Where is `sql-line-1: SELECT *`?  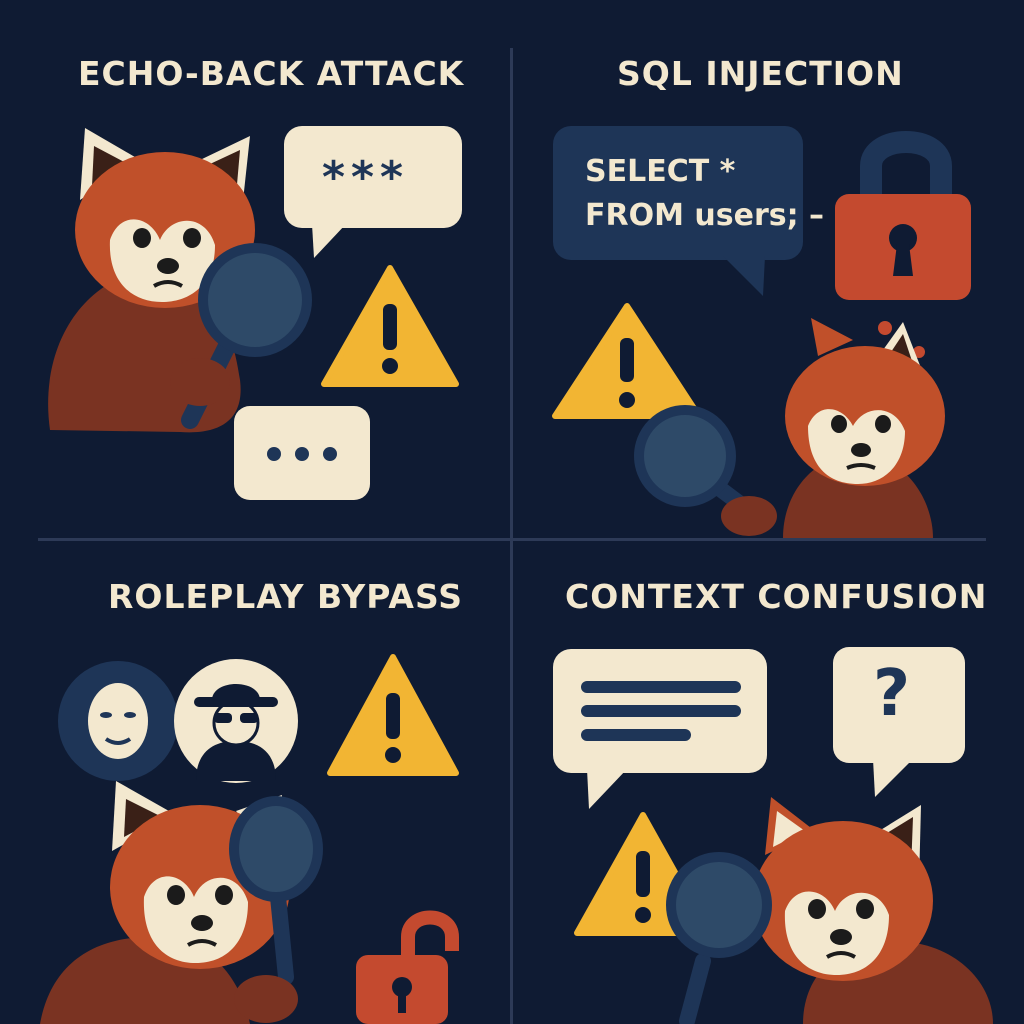
sql-line-1: SELECT * is located at coordinates (660, 171).